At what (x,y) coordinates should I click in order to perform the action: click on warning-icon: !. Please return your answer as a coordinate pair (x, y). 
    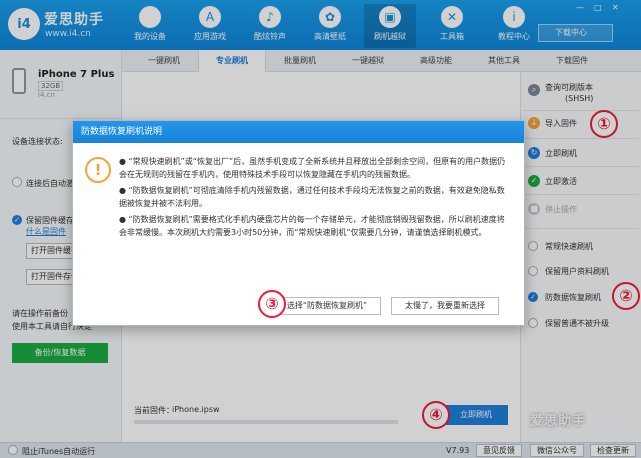
    Looking at the image, I should click on (98, 170).